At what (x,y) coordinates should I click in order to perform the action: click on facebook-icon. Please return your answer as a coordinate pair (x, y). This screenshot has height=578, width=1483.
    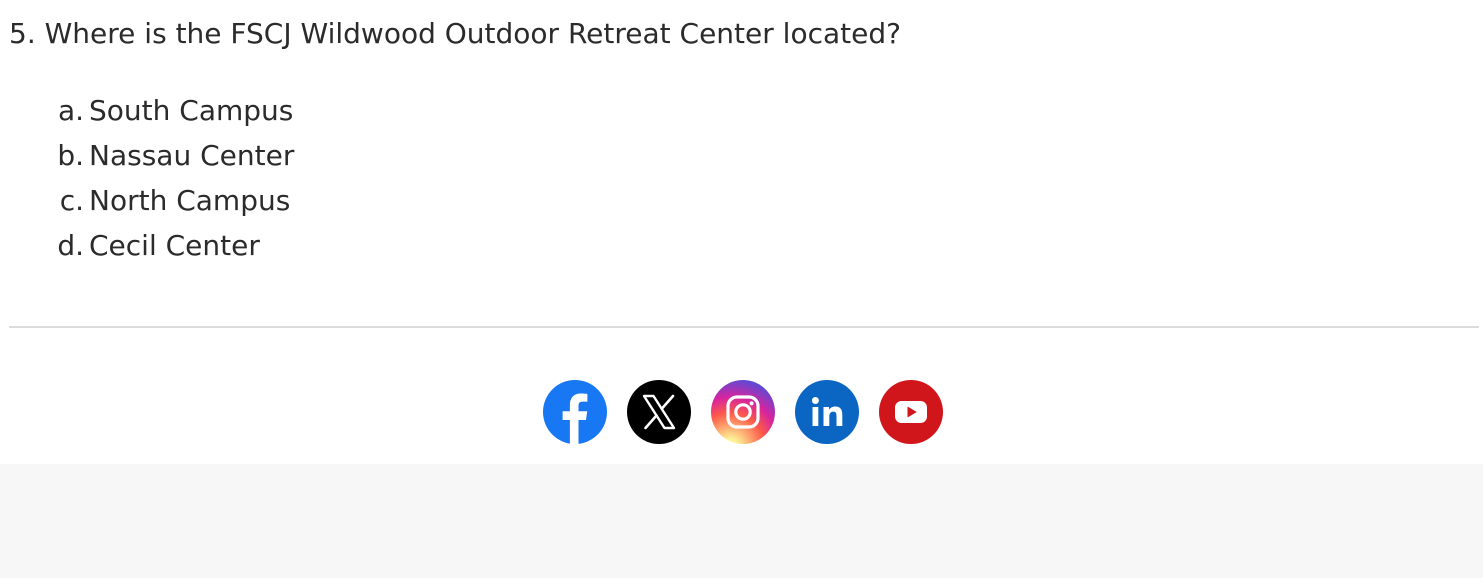
    Looking at the image, I should click on (575, 412).